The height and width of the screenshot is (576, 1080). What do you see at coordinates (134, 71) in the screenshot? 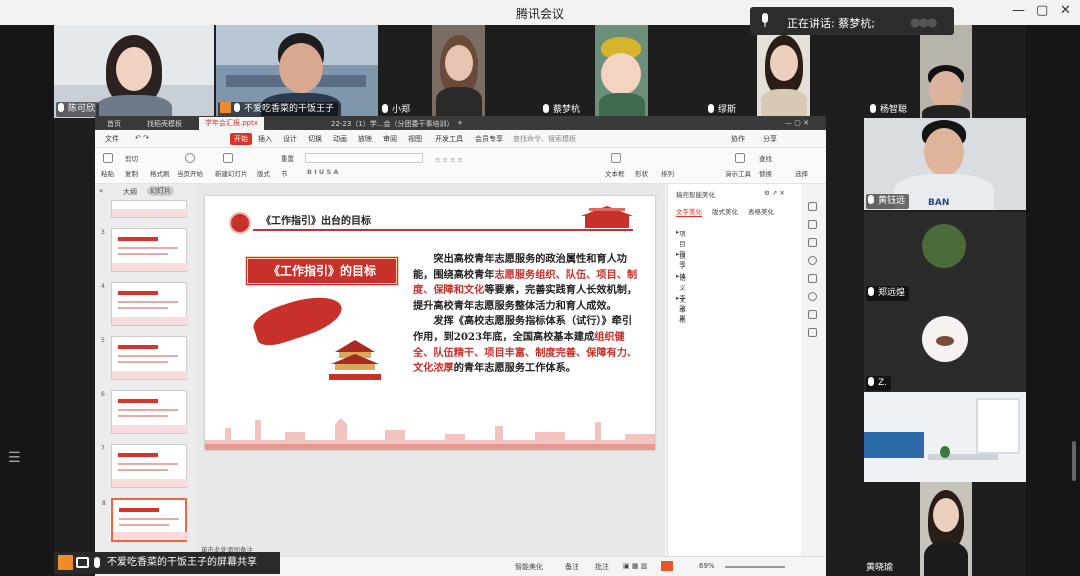
I see `video-tile-1: 陈可欣` at bounding box center [134, 71].